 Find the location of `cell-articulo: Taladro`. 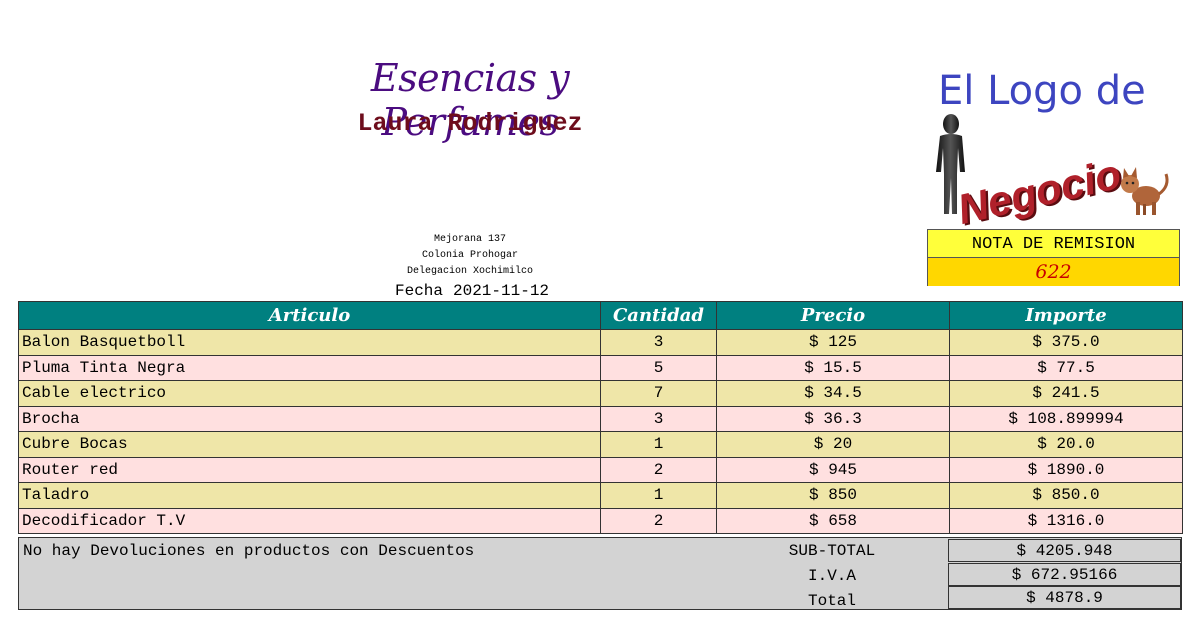

cell-articulo: Taladro is located at coordinates (309, 495).